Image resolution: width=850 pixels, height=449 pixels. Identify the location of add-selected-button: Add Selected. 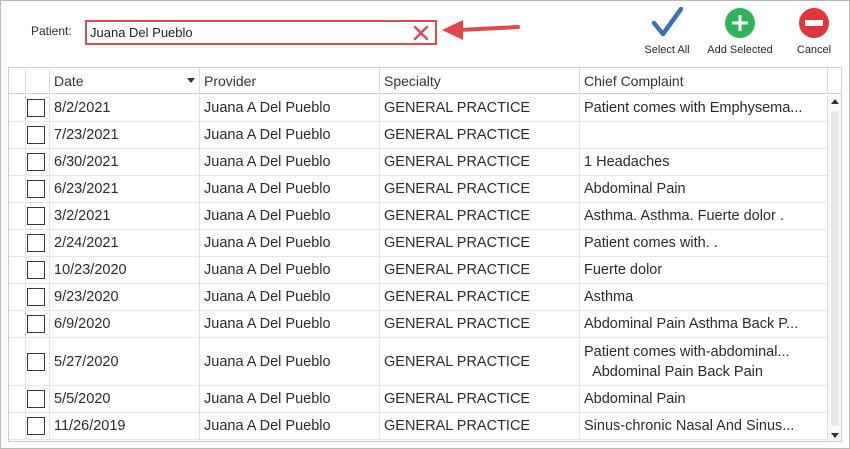
(740, 31).